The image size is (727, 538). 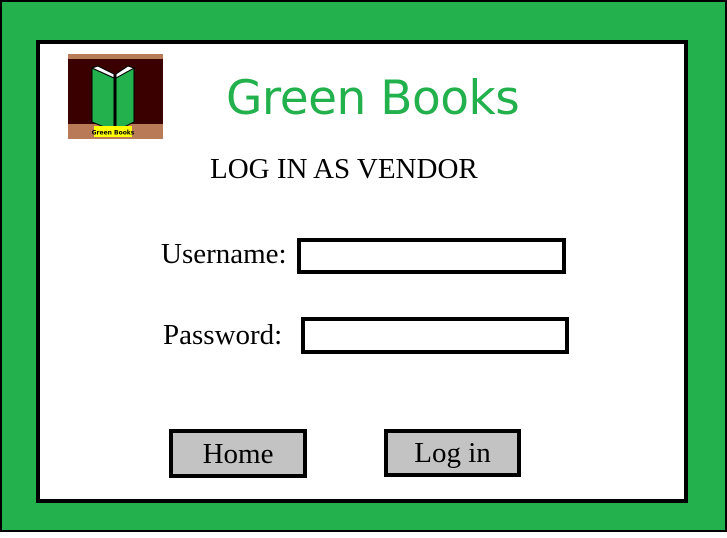 What do you see at coordinates (223, 335) in the screenshot?
I see `password-label: Password:` at bounding box center [223, 335].